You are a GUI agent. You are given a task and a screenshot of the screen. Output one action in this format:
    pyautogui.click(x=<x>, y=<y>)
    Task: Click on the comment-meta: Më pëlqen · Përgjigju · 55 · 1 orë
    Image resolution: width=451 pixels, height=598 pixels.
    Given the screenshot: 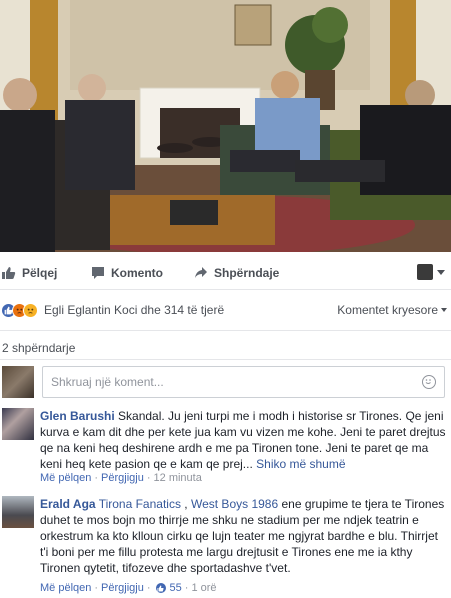 What is the action you would take?
    pyautogui.click(x=128, y=588)
    